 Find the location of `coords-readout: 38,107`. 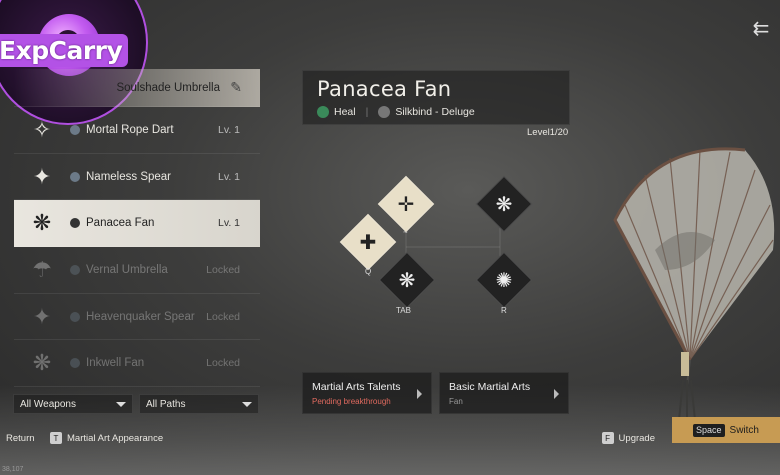

coords-readout: 38,107 is located at coordinates (13, 469).